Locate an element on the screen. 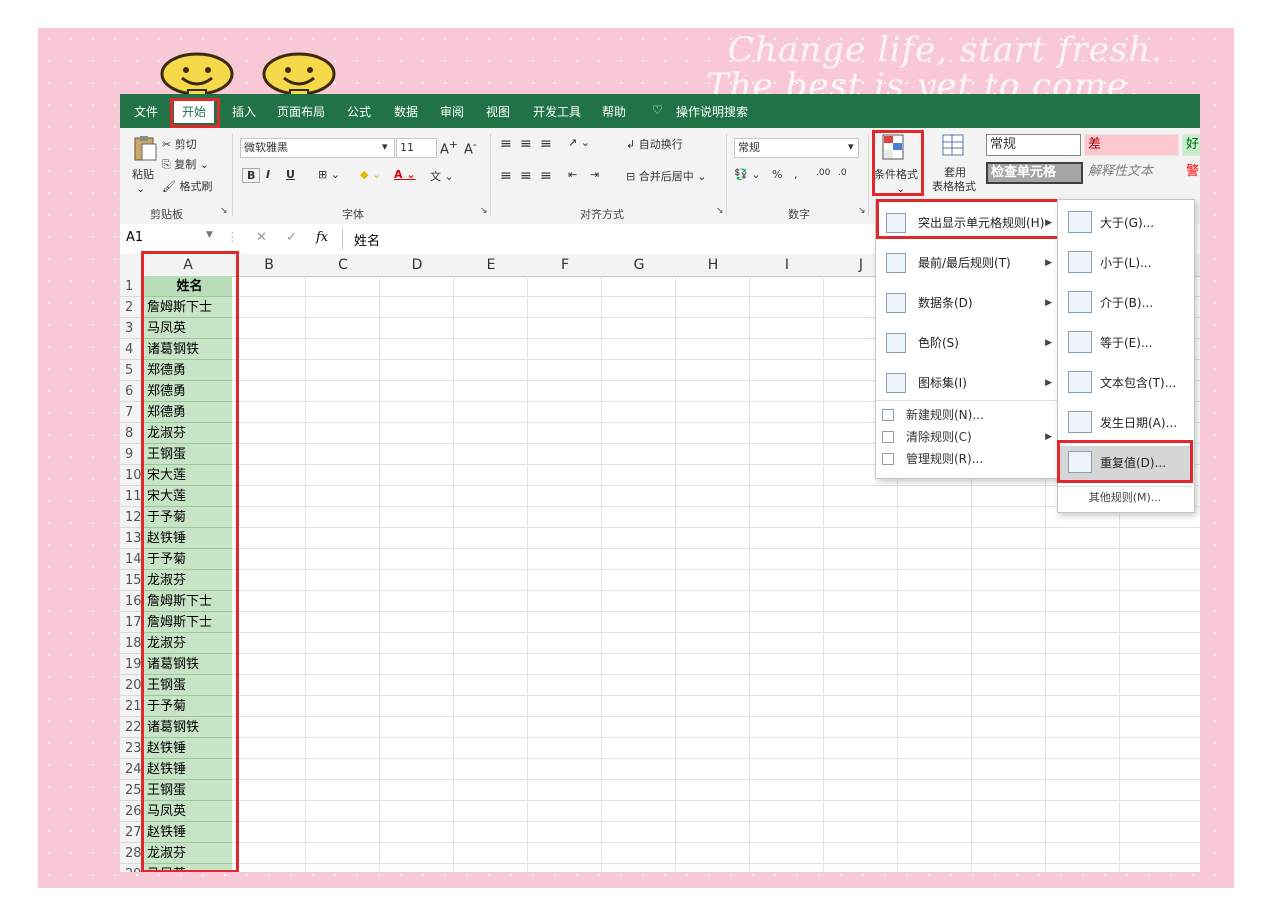 Image resolution: width=1270 pixels, height=916 pixels. tab-formulas: 公式 is located at coordinates (359, 111).